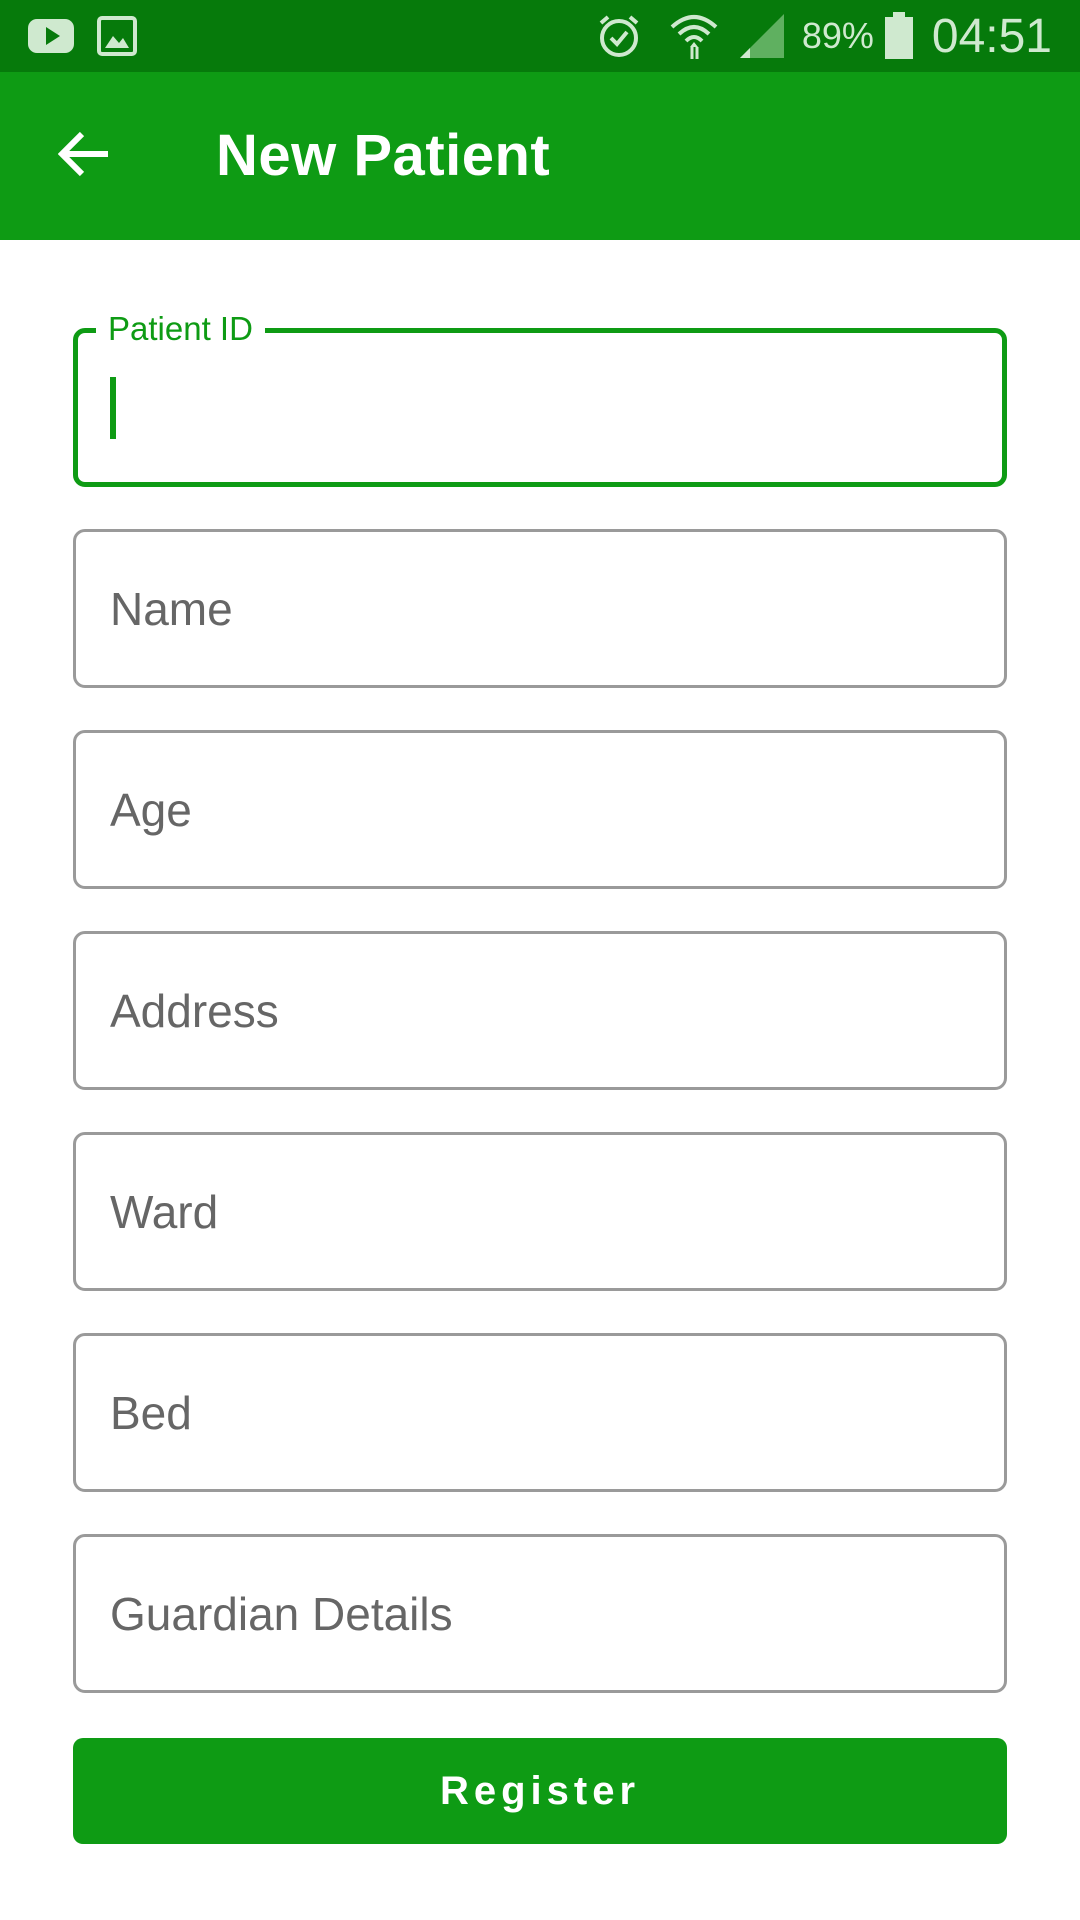  I want to click on wifi-icon, so click(694, 36).